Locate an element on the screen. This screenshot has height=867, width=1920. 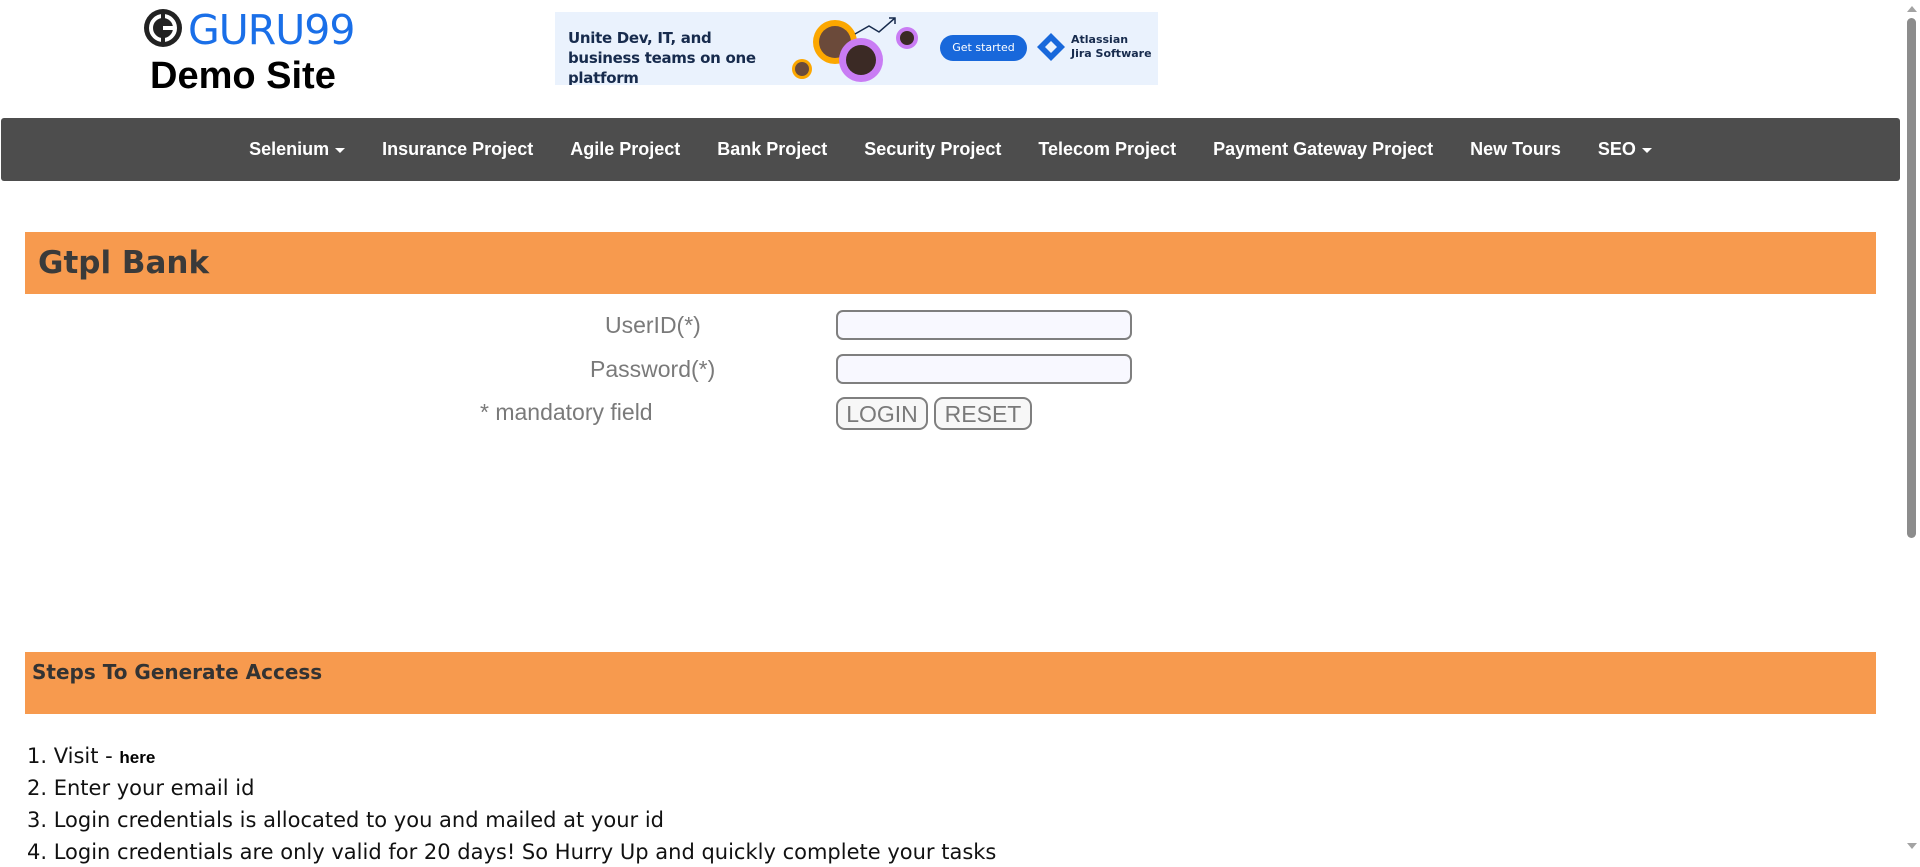
nav-item-payment-gateway-project: Payment Gateway Project is located at coordinates (1323, 149).